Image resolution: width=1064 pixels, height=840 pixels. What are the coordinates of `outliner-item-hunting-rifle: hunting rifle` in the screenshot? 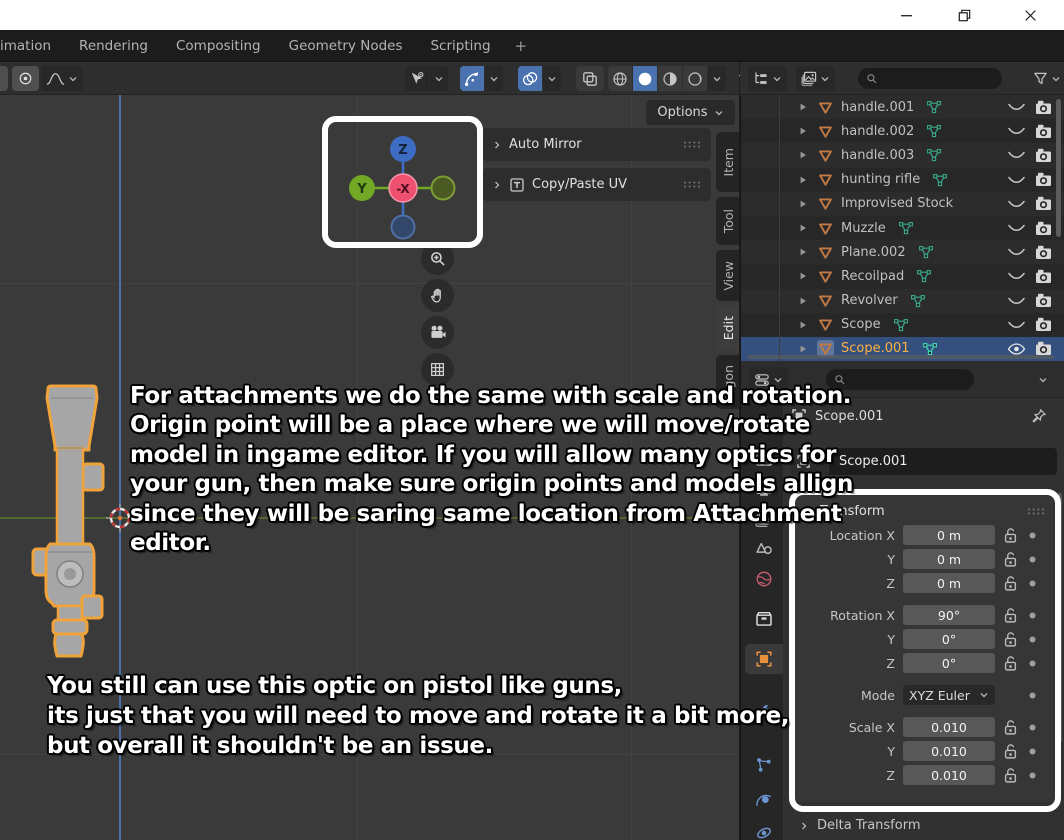 It's located at (902, 180).